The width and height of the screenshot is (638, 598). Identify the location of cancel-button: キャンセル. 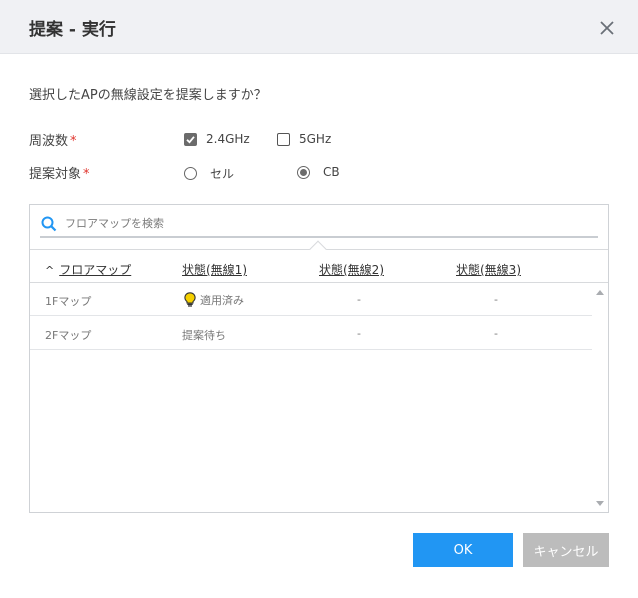
(566, 550).